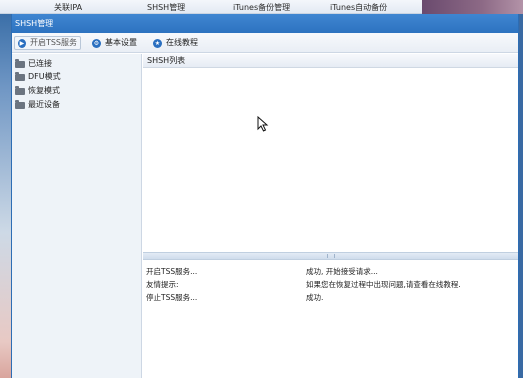  I want to click on log-row: 停止TSS服务... 成功., so click(330, 298).